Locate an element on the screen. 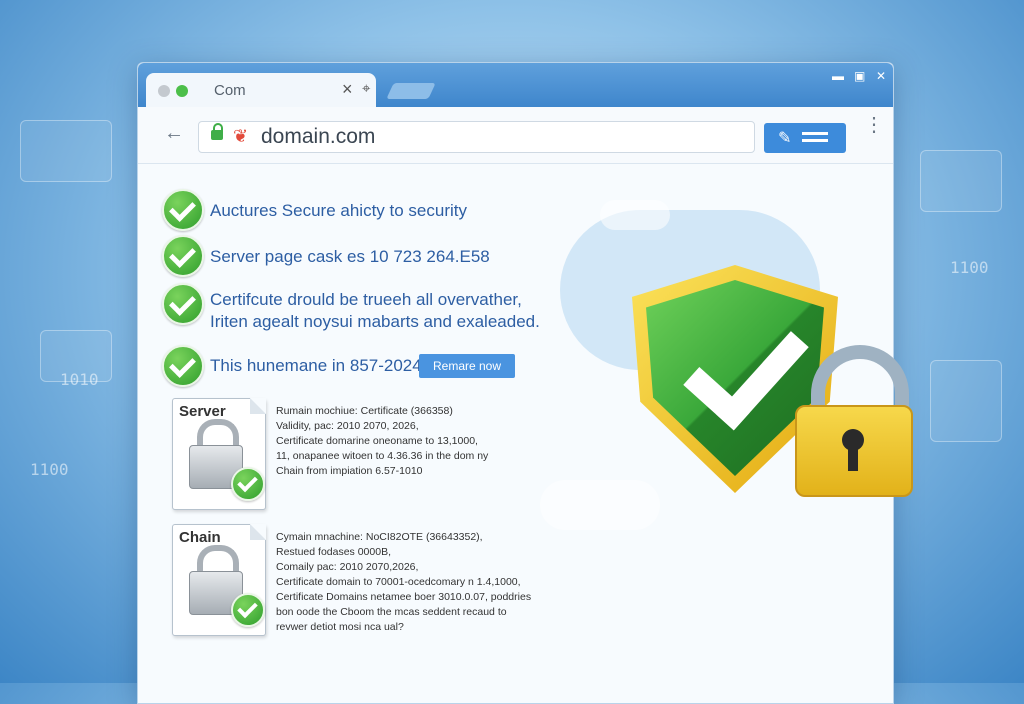 This screenshot has height=704, width=1024. back-arrow-icon: ← is located at coordinates (174, 133).